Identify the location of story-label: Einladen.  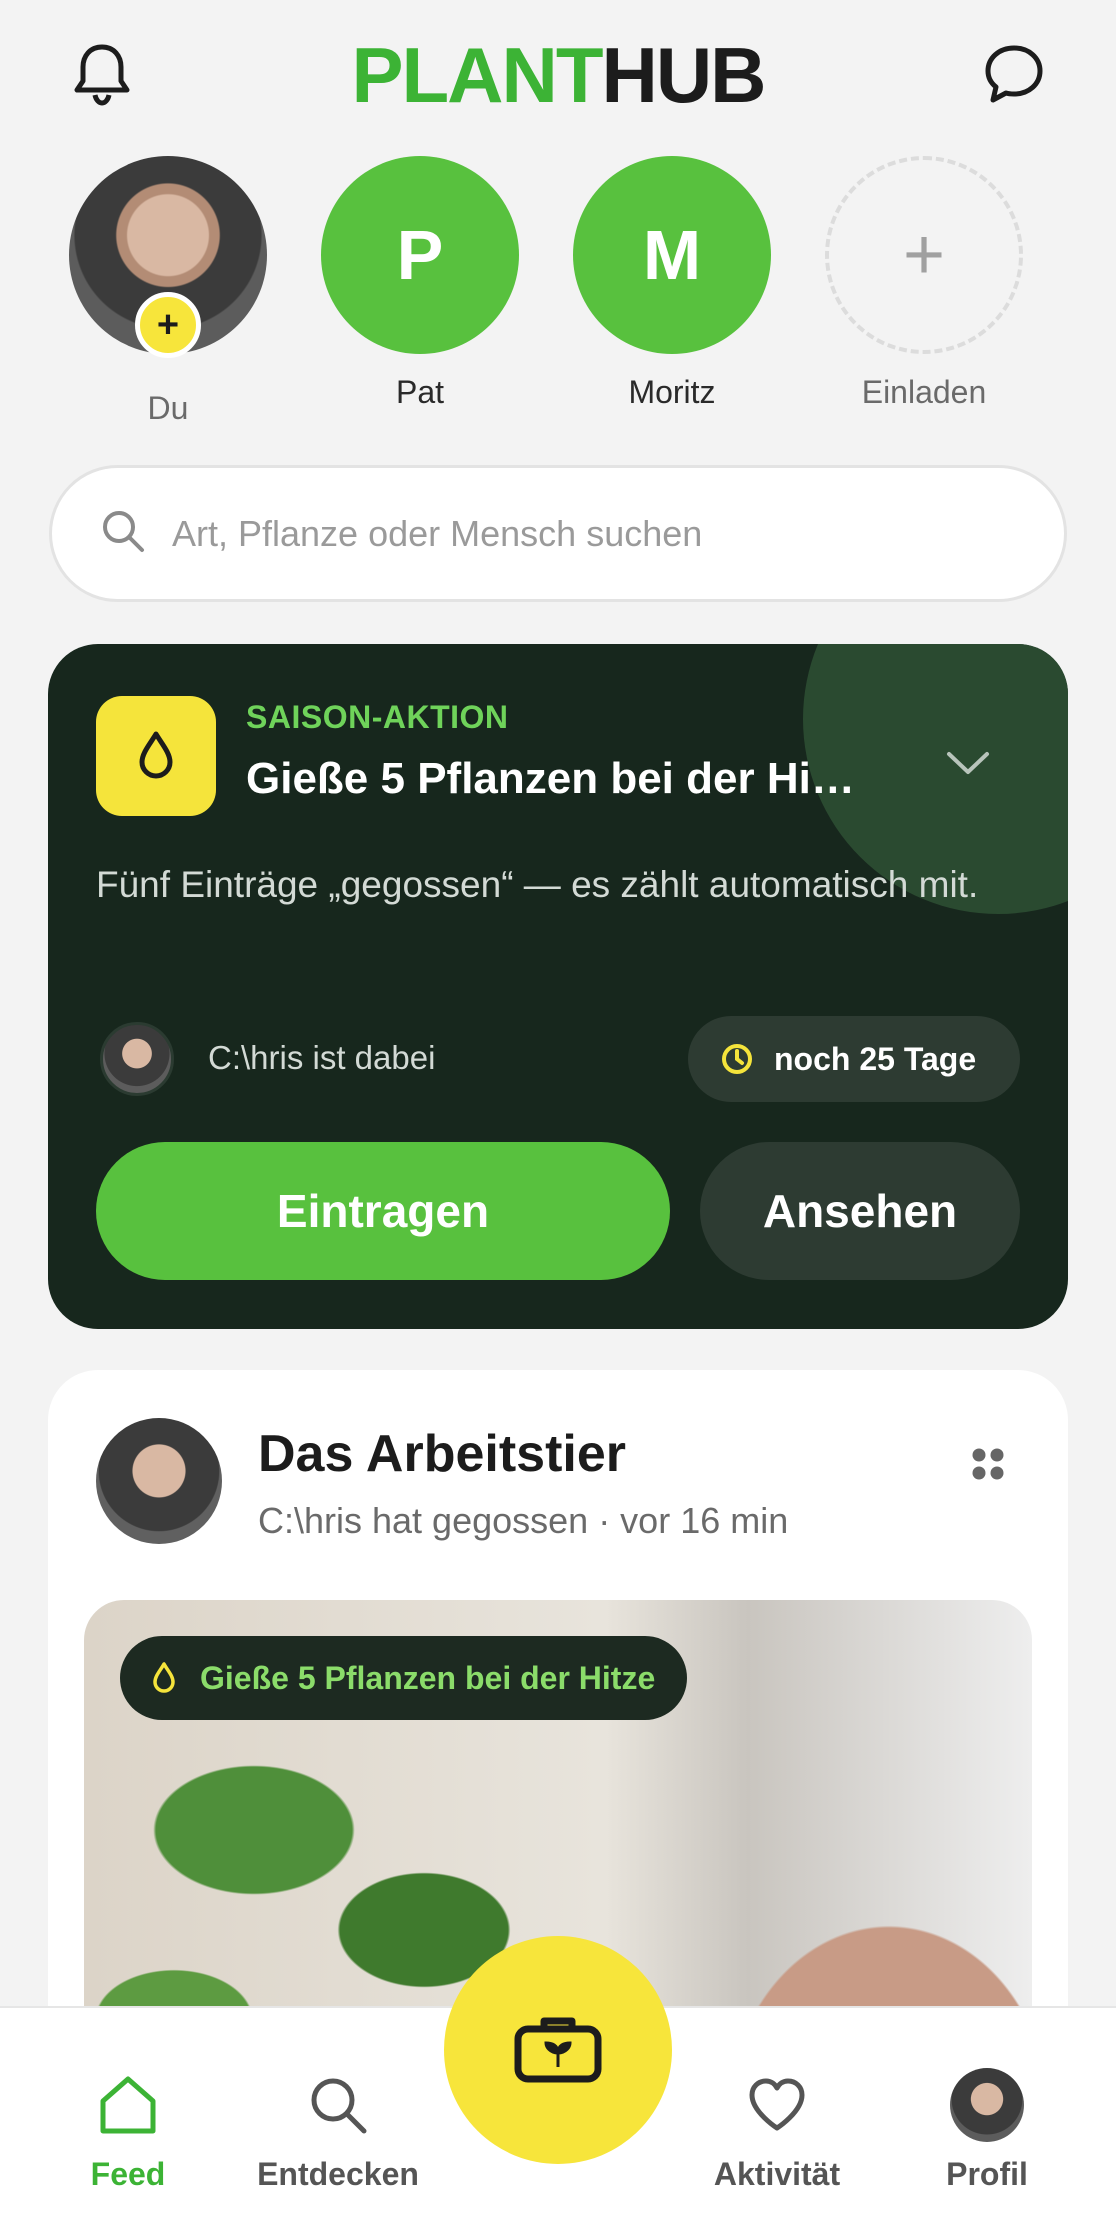
(924, 392).